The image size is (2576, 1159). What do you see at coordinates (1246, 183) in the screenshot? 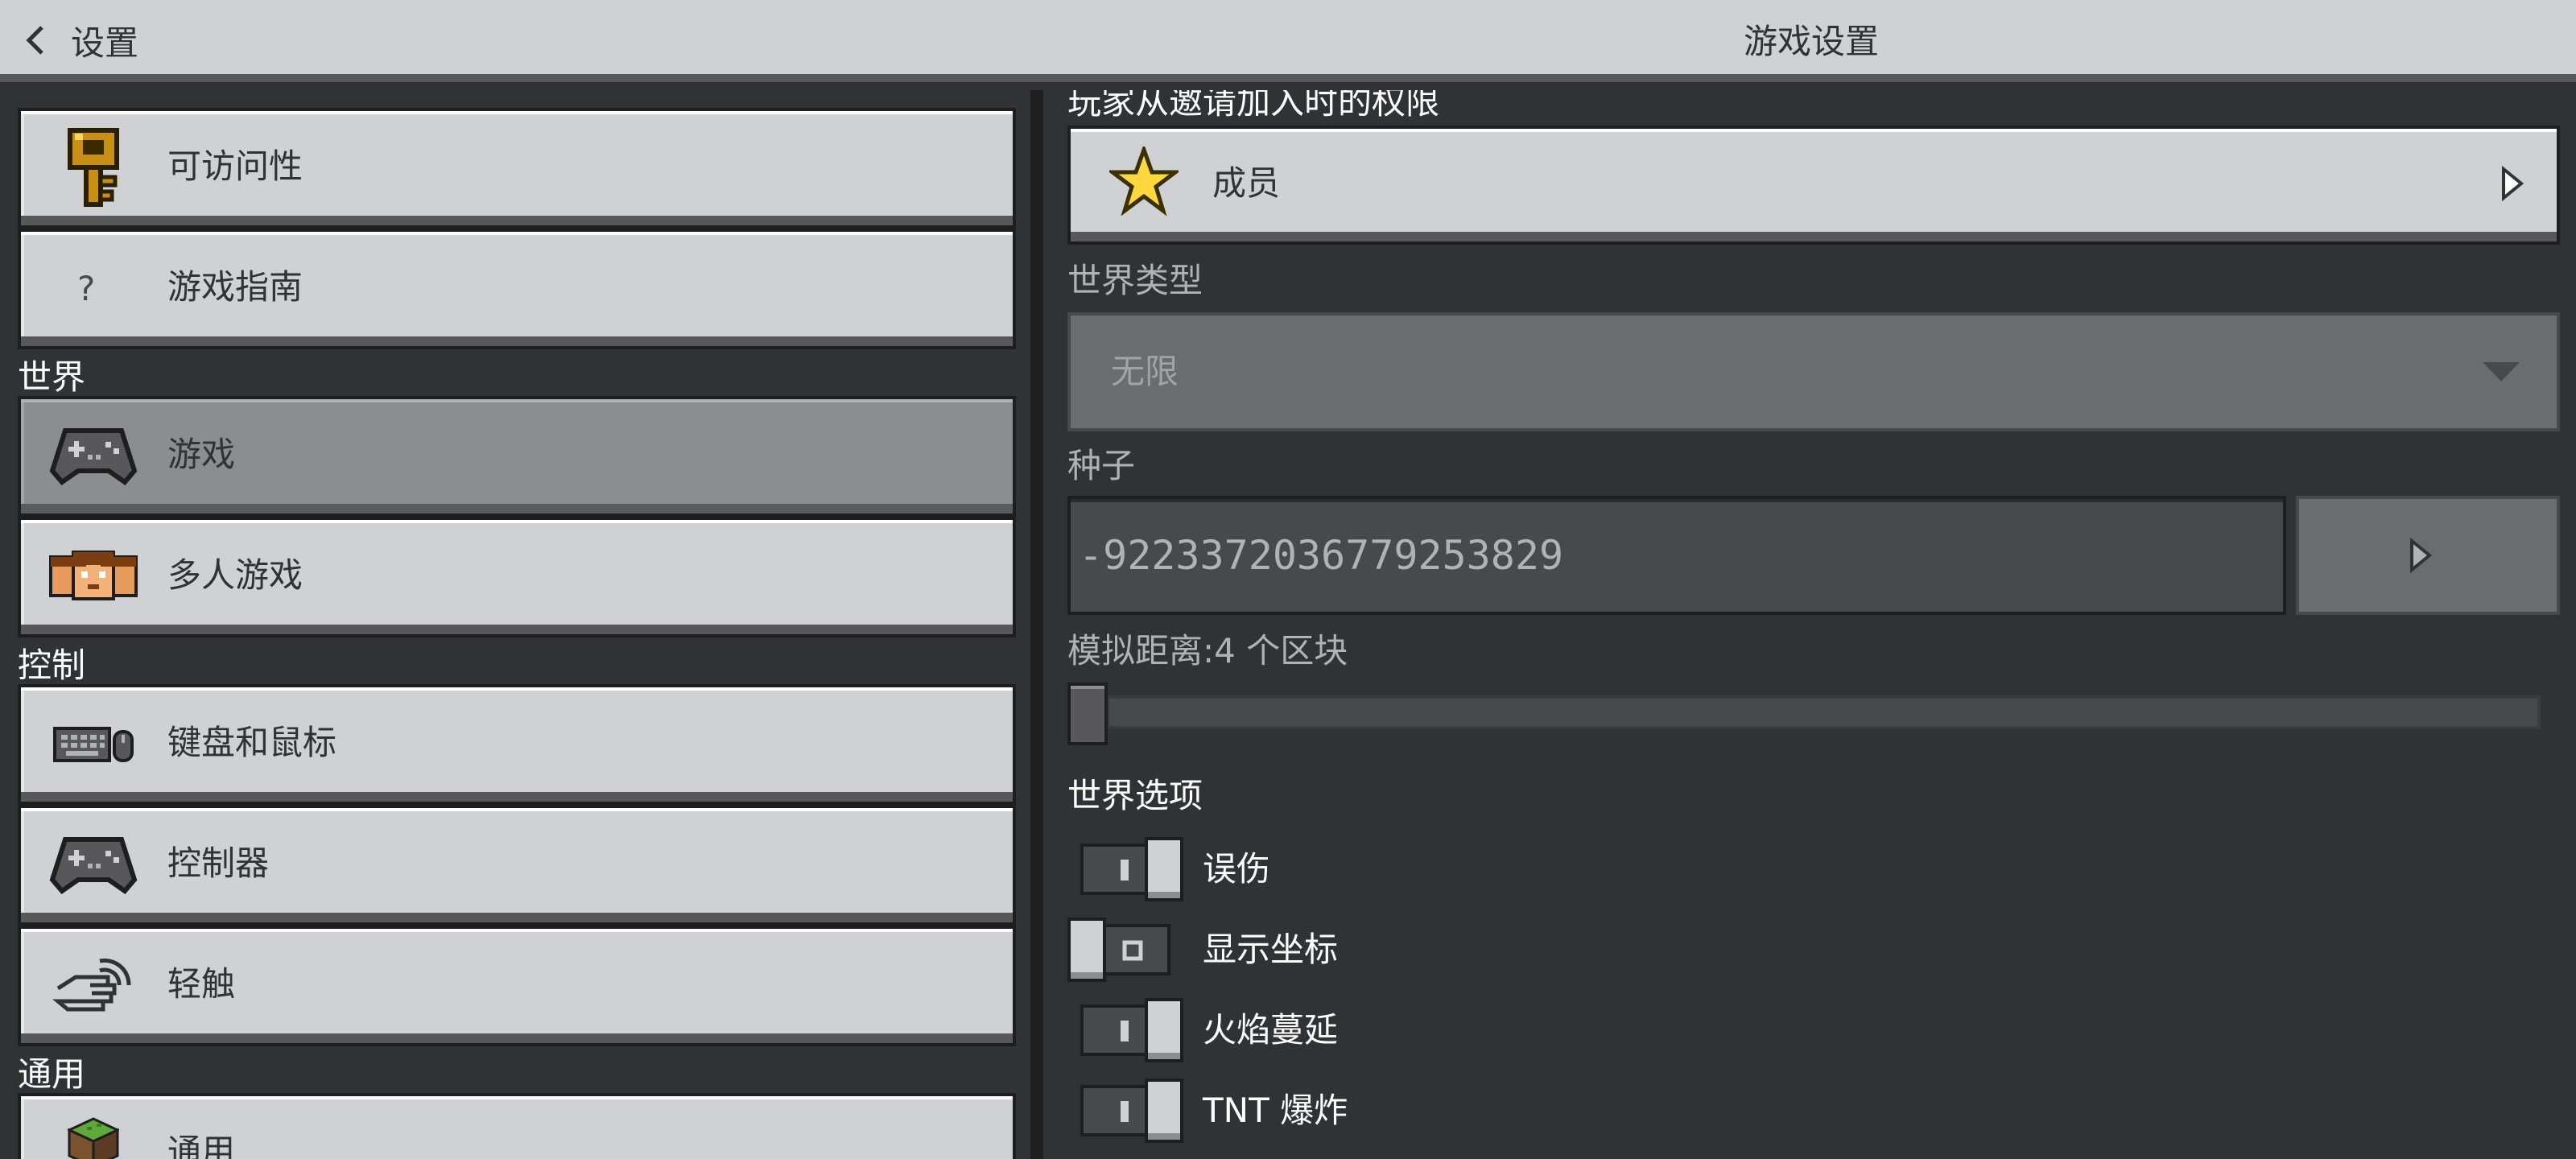
I see `invite-permission-value: 成员` at bounding box center [1246, 183].